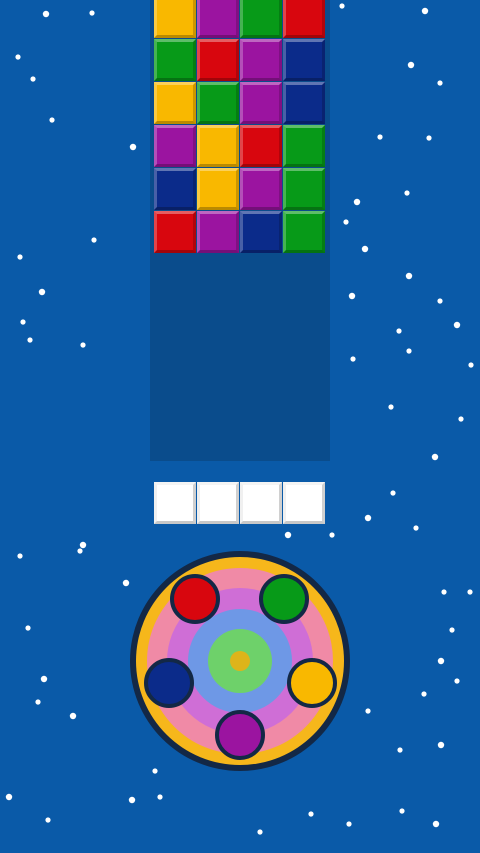  Describe the element at coordinates (195, 599) in the screenshot. I see `color-button-red` at that location.